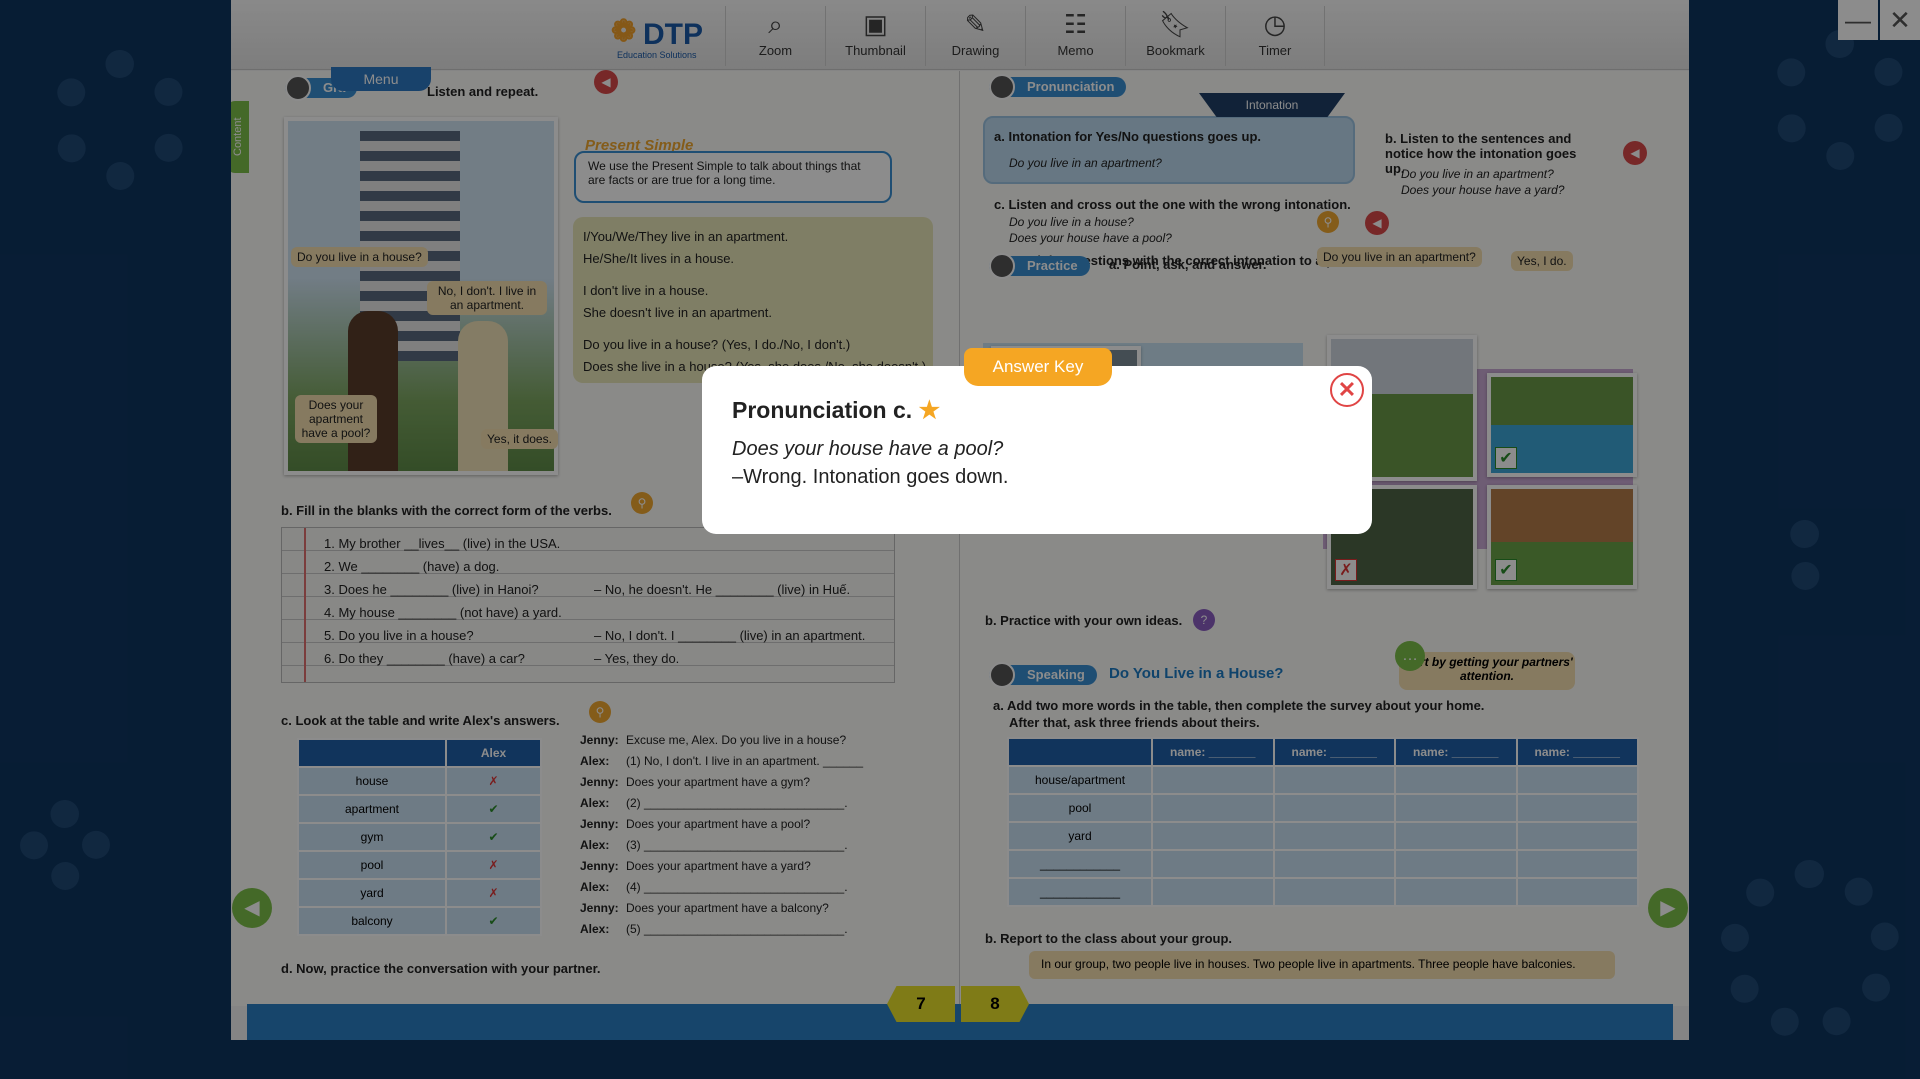  I want to click on answer-key-tab: Answer Key, so click(1038, 367).